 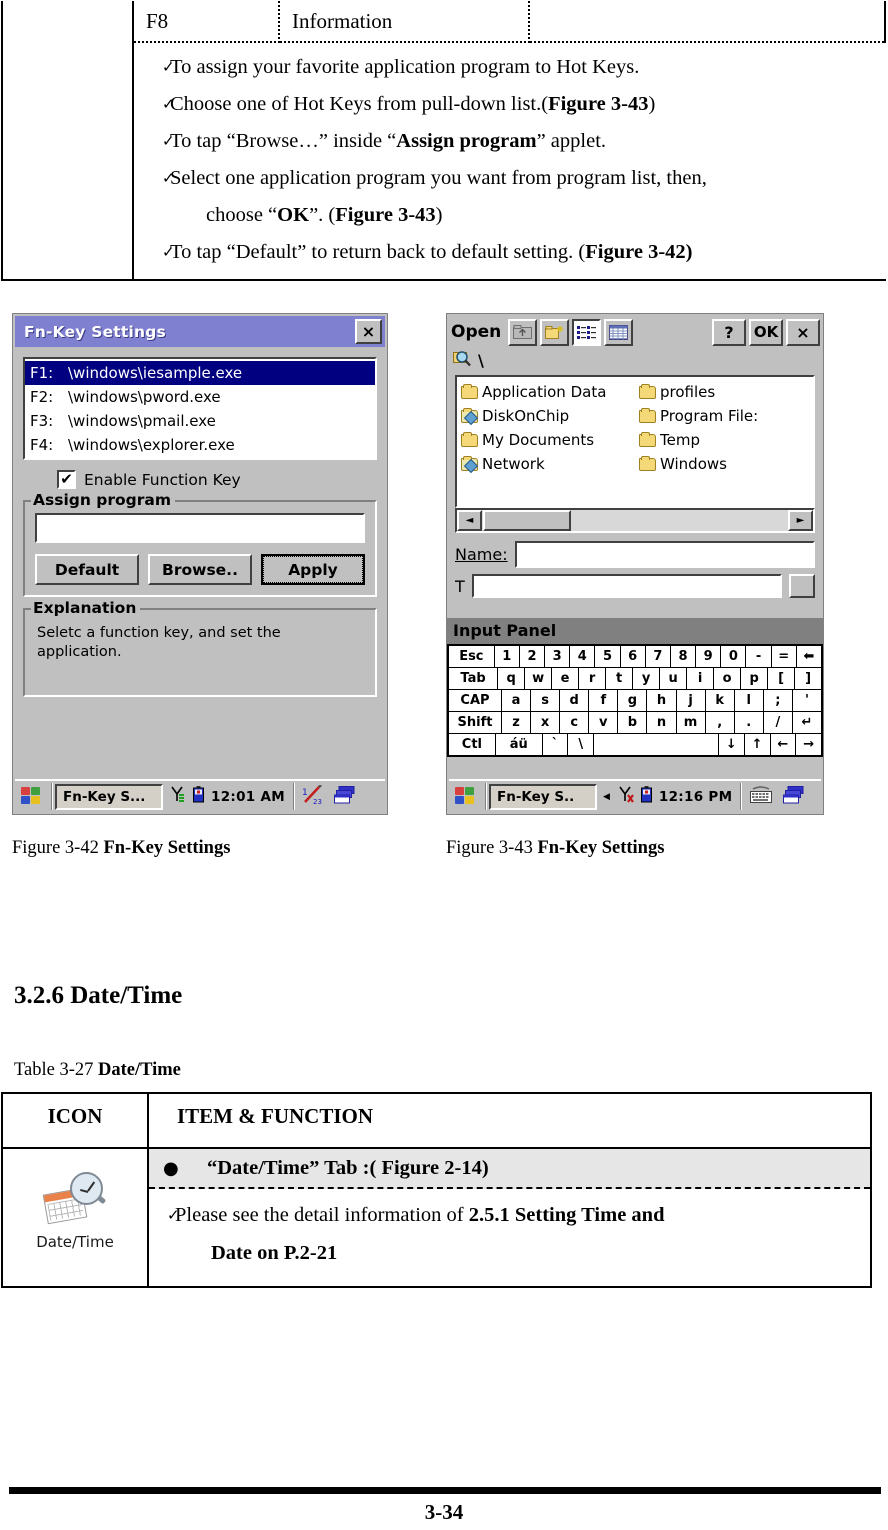 What do you see at coordinates (806, 700) in the screenshot?
I see `keyboard-key: '` at bounding box center [806, 700].